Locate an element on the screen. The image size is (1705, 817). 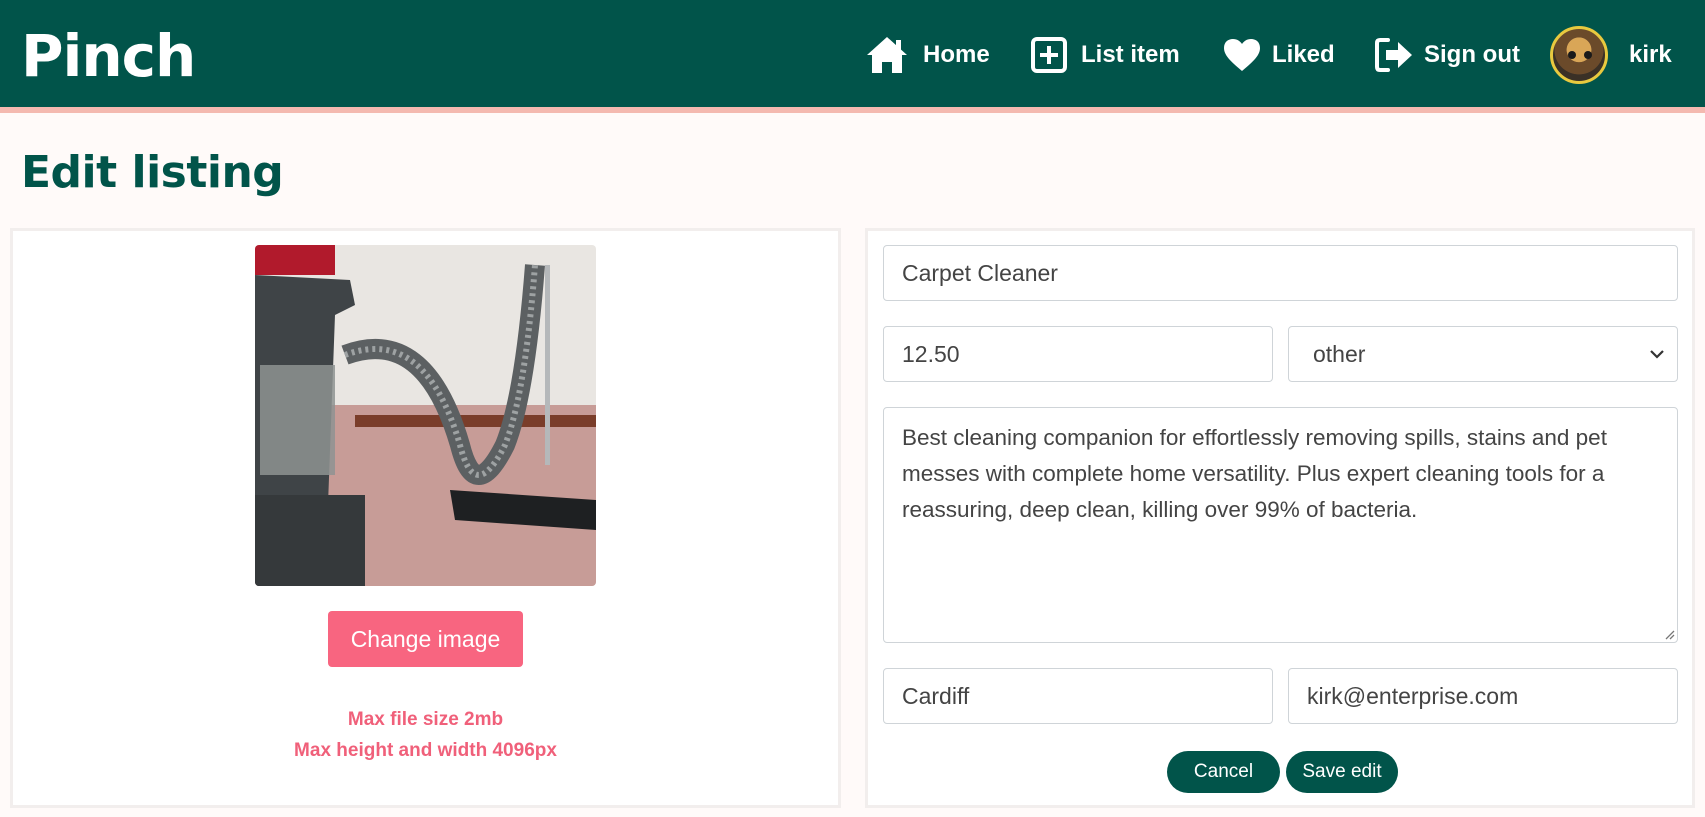
plus-square-icon is located at coordinates (1049, 55).